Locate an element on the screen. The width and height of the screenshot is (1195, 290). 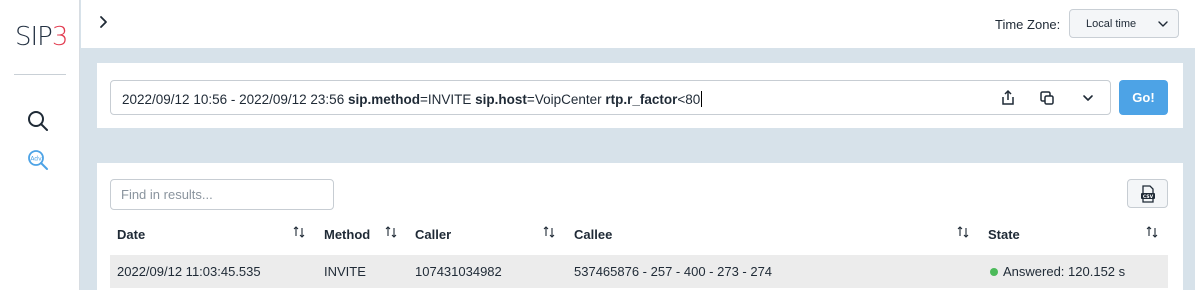
search-icon is located at coordinates (38, 121).